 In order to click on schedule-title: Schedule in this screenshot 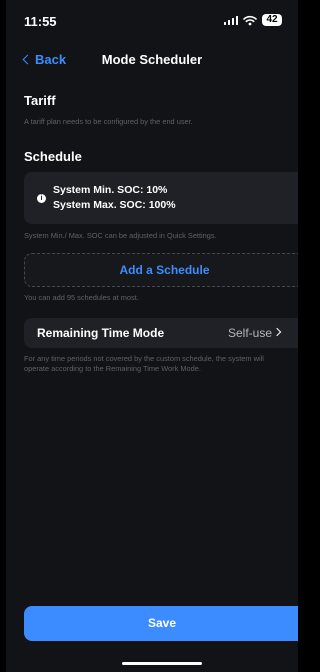, I will do `click(53, 156)`.